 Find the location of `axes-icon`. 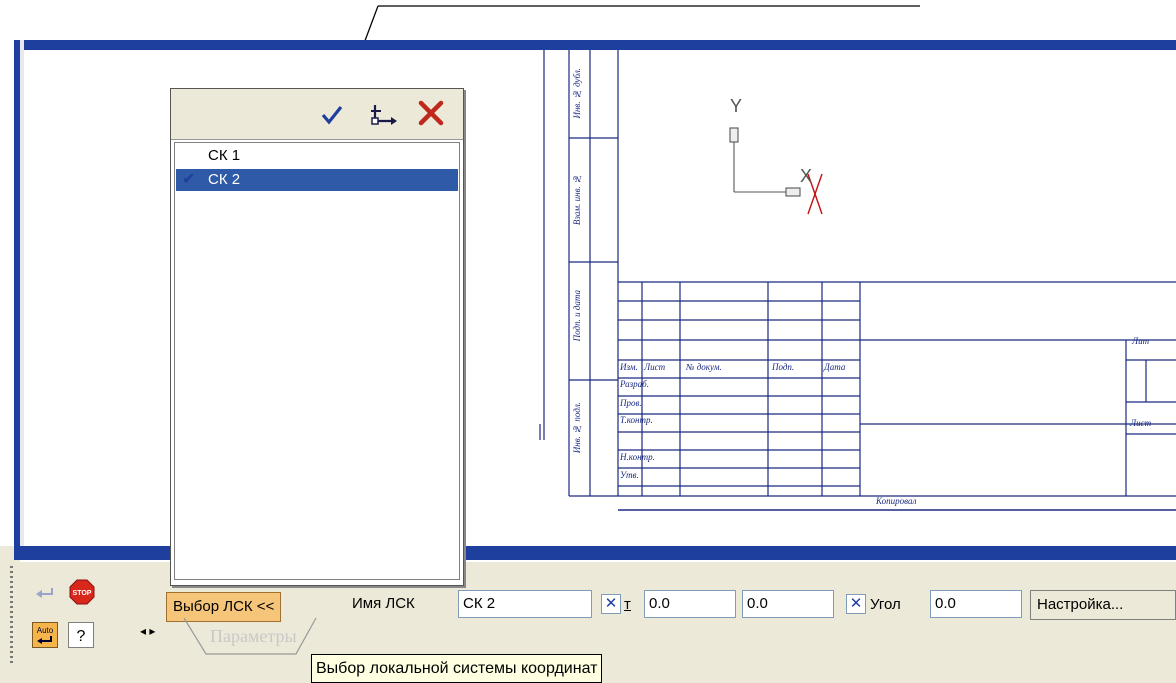

axes-icon is located at coordinates (382, 114).